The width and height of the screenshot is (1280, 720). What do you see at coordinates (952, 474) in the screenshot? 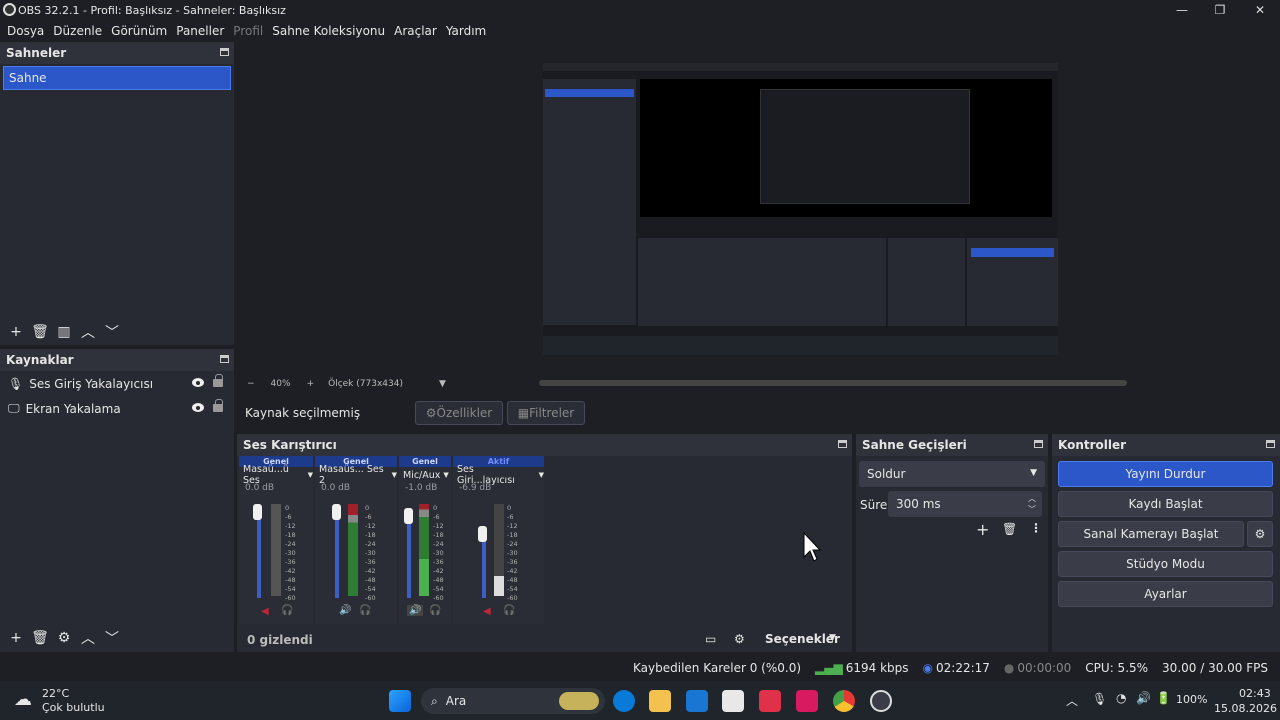
I see `transition-select: Soldur ▼` at bounding box center [952, 474].